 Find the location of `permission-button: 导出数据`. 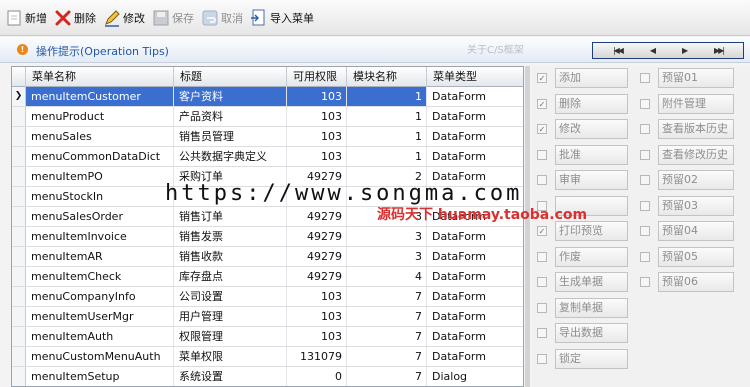

permission-button: 导出数据 is located at coordinates (591, 333).